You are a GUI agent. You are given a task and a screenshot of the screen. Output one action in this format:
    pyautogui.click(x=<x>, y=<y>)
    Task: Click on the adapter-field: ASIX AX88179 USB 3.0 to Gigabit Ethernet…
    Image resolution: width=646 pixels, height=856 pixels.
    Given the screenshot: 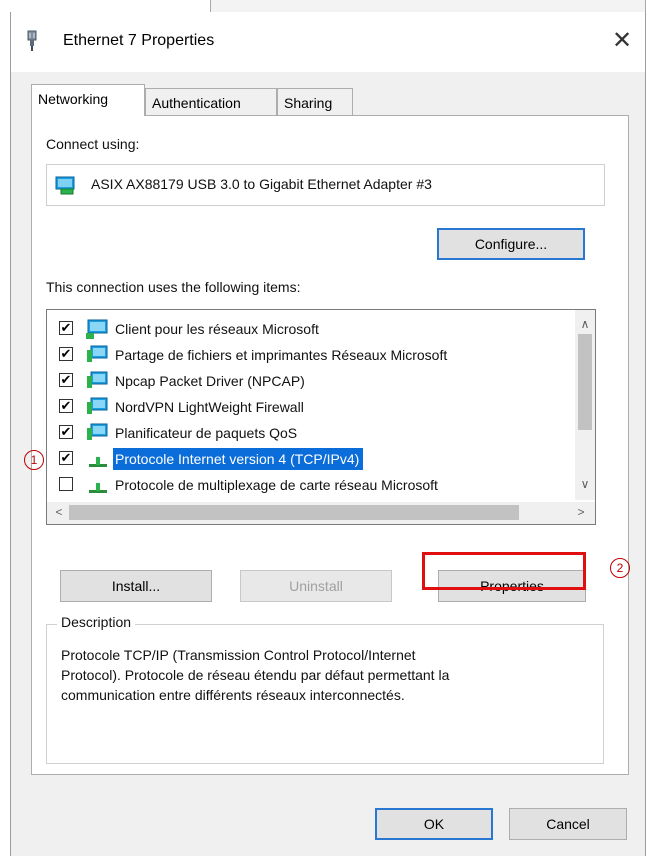 What is the action you would take?
    pyautogui.click(x=325, y=185)
    